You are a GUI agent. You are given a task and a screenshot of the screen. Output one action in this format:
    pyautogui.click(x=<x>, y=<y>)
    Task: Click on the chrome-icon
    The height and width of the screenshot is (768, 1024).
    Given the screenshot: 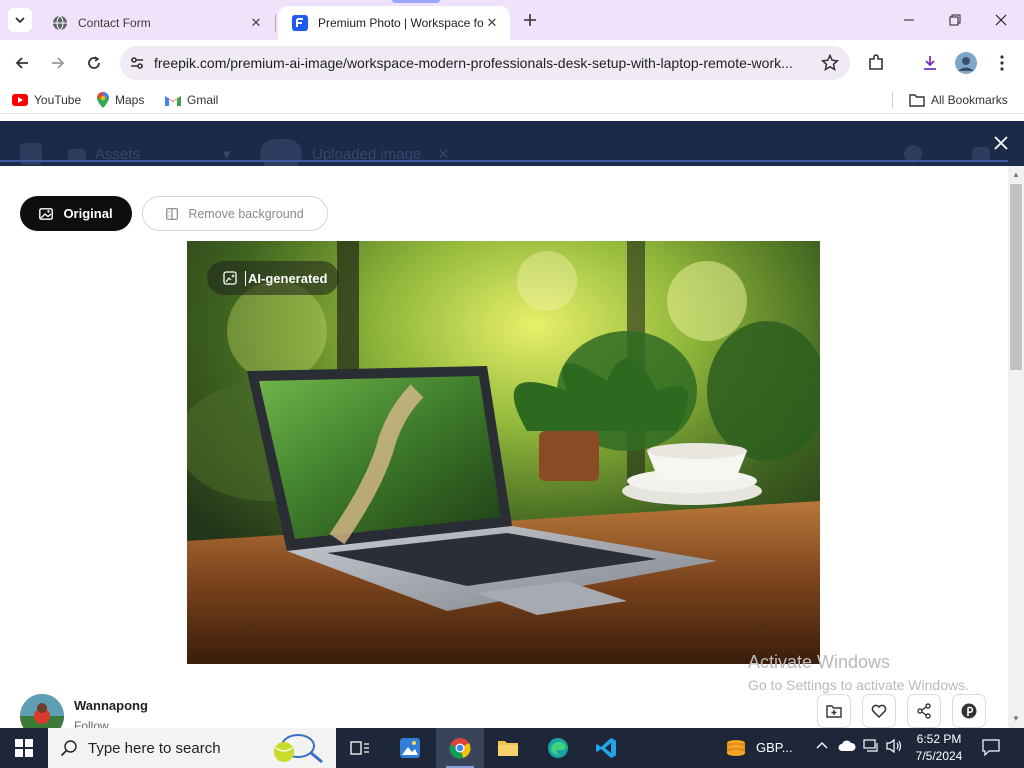 What is the action you would take?
    pyautogui.click(x=460, y=748)
    